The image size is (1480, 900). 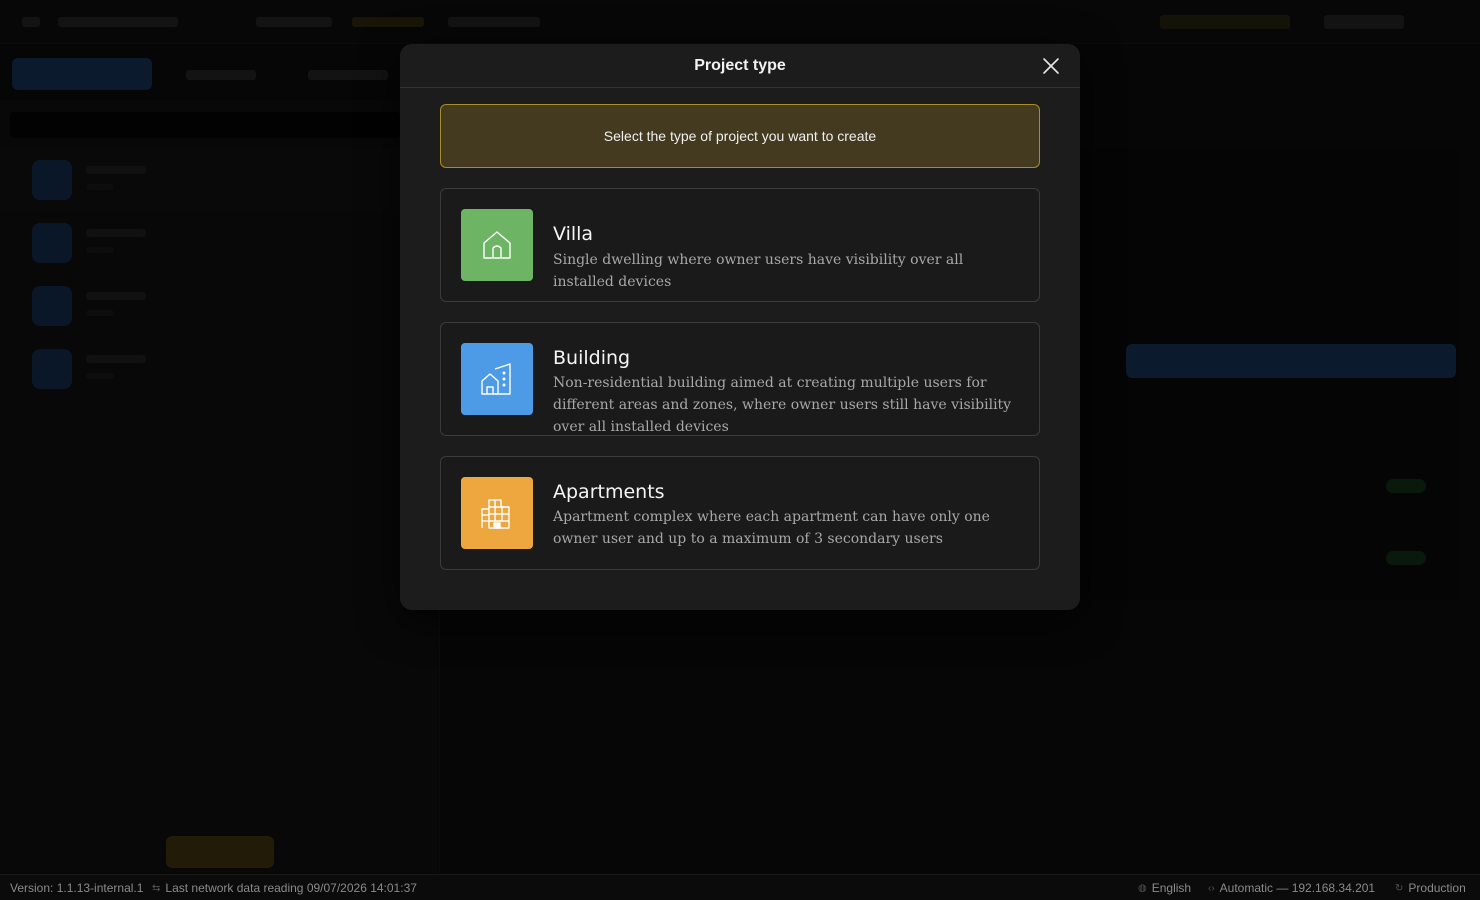 What do you see at coordinates (497, 245) in the screenshot?
I see `house-icon` at bounding box center [497, 245].